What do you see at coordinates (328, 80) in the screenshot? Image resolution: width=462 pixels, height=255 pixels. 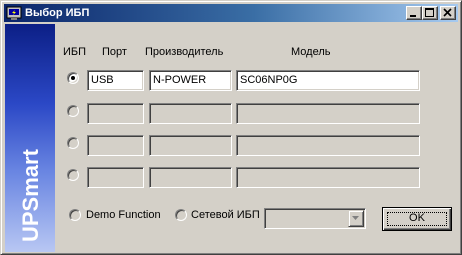 I see `model-field-1: SC06NP0G` at bounding box center [328, 80].